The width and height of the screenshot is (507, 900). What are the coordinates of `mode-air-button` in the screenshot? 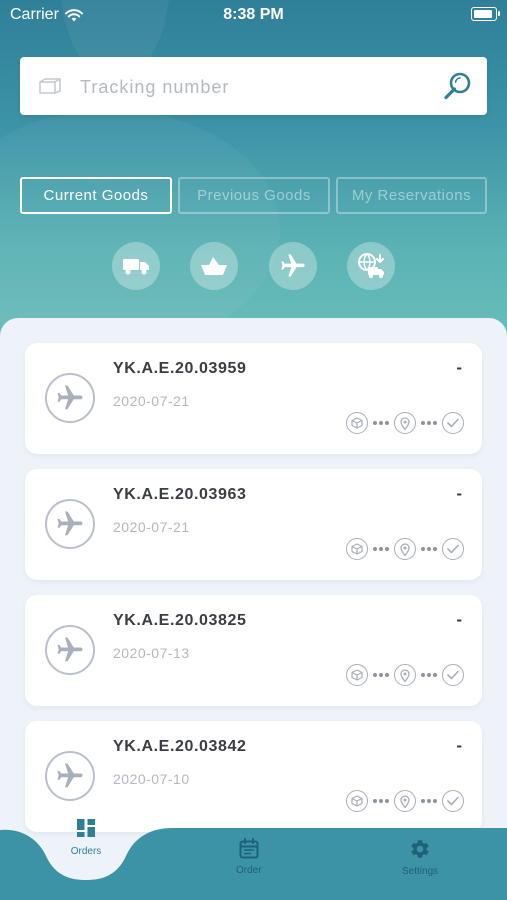 It's located at (293, 266).